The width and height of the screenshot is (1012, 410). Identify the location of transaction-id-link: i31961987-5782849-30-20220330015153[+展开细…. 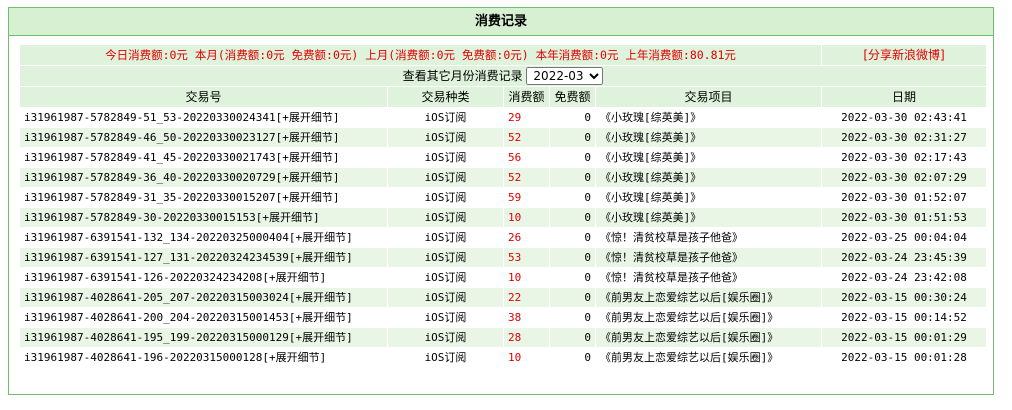
(203, 217).